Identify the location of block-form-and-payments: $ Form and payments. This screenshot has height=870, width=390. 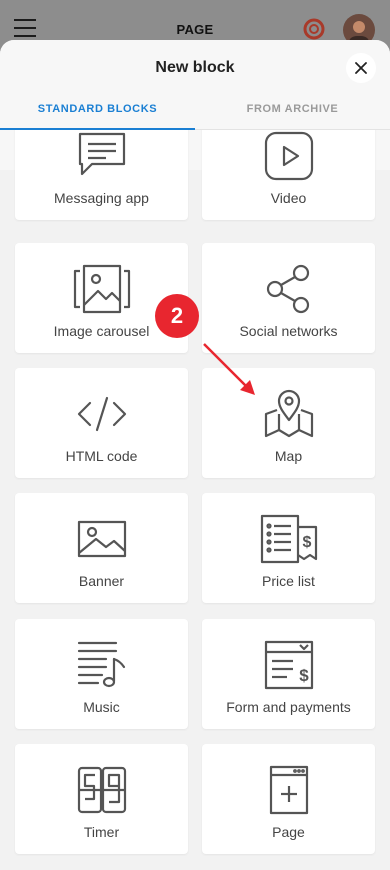
(288, 674).